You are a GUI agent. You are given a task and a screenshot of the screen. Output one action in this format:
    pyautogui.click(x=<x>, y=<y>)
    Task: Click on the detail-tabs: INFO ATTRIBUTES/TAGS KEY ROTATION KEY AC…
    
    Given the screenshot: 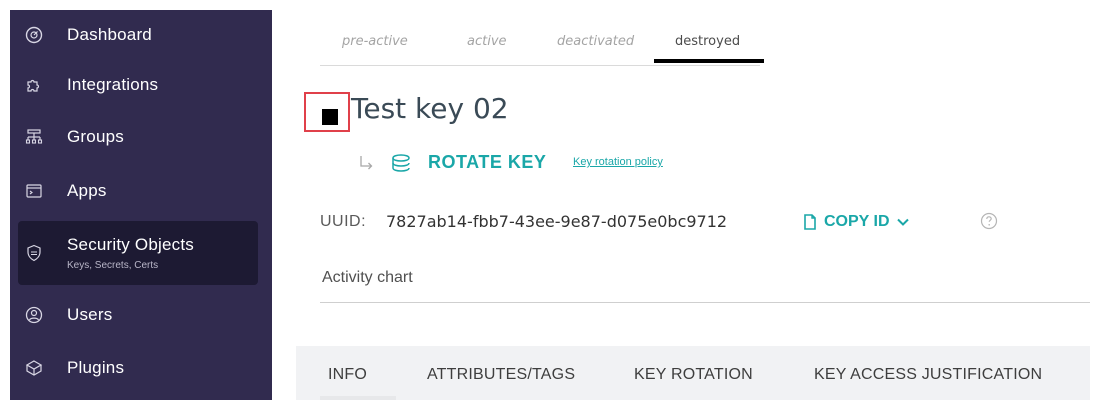 What is the action you would take?
    pyautogui.click(x=693, y=373)
    